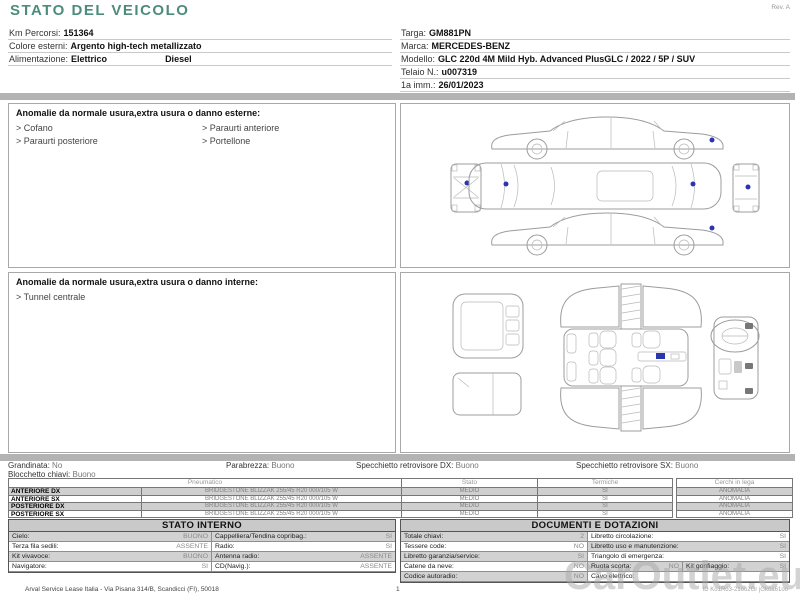 This screenshot has height=600, width=800. What do you see at coordinates (303, 557) in the screenshot?
I see `cell: Antenna radio: ASSENTE` at bounding box center [303, 557].